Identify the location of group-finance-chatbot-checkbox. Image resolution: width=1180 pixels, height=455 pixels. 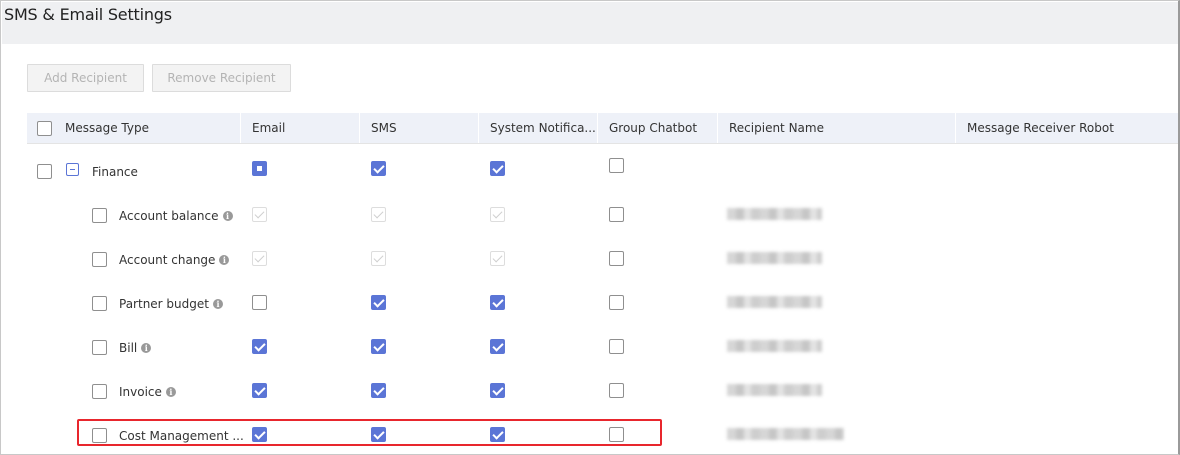
(616, 165).